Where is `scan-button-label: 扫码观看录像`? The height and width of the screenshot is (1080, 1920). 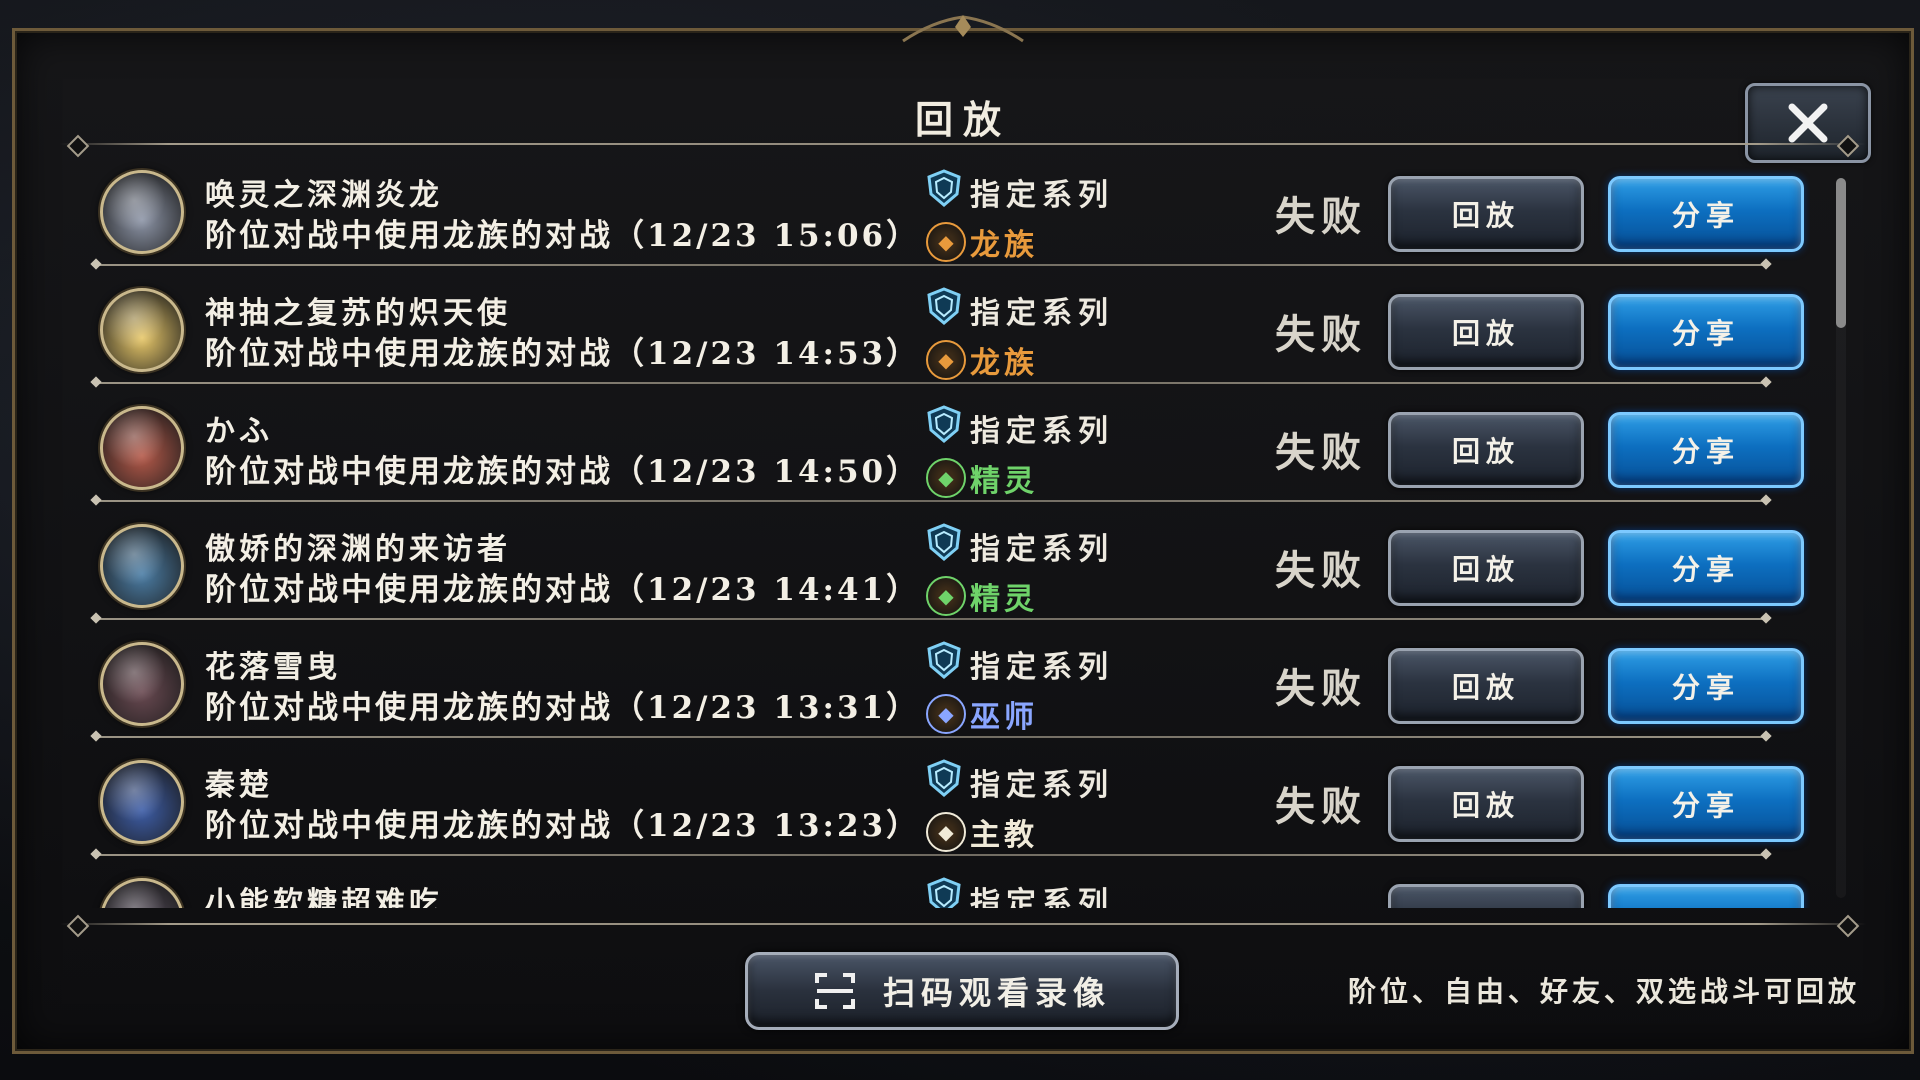
scan-button-label: 扫码观看录像 is located at coordinates (996, 993).